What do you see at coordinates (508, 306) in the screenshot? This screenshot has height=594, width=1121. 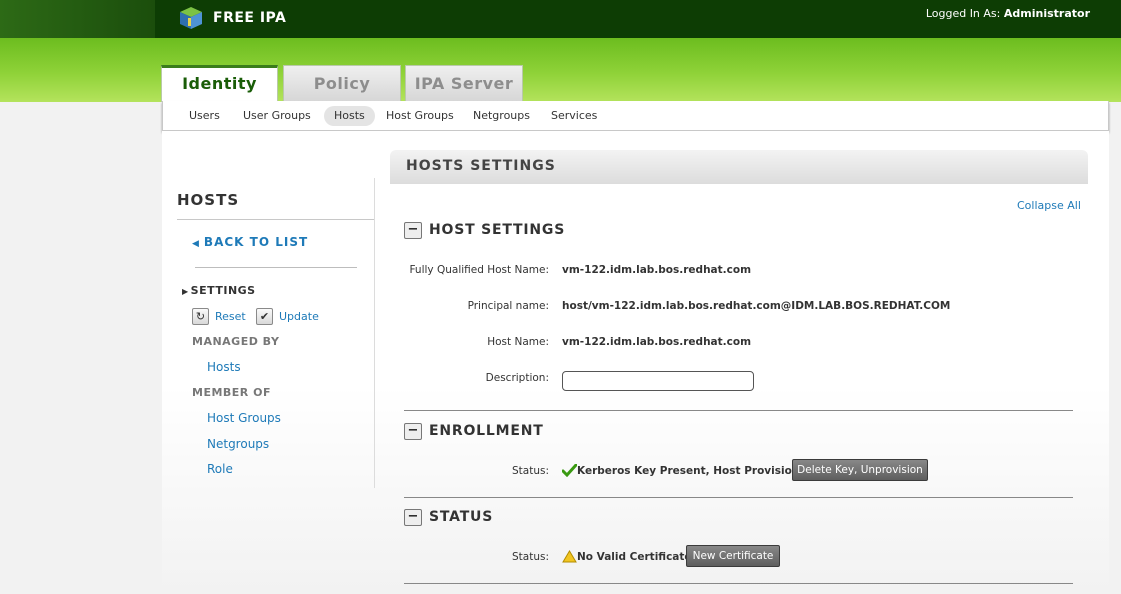 I see `principal-label: Principal name:` at bounding box center [508, 306].